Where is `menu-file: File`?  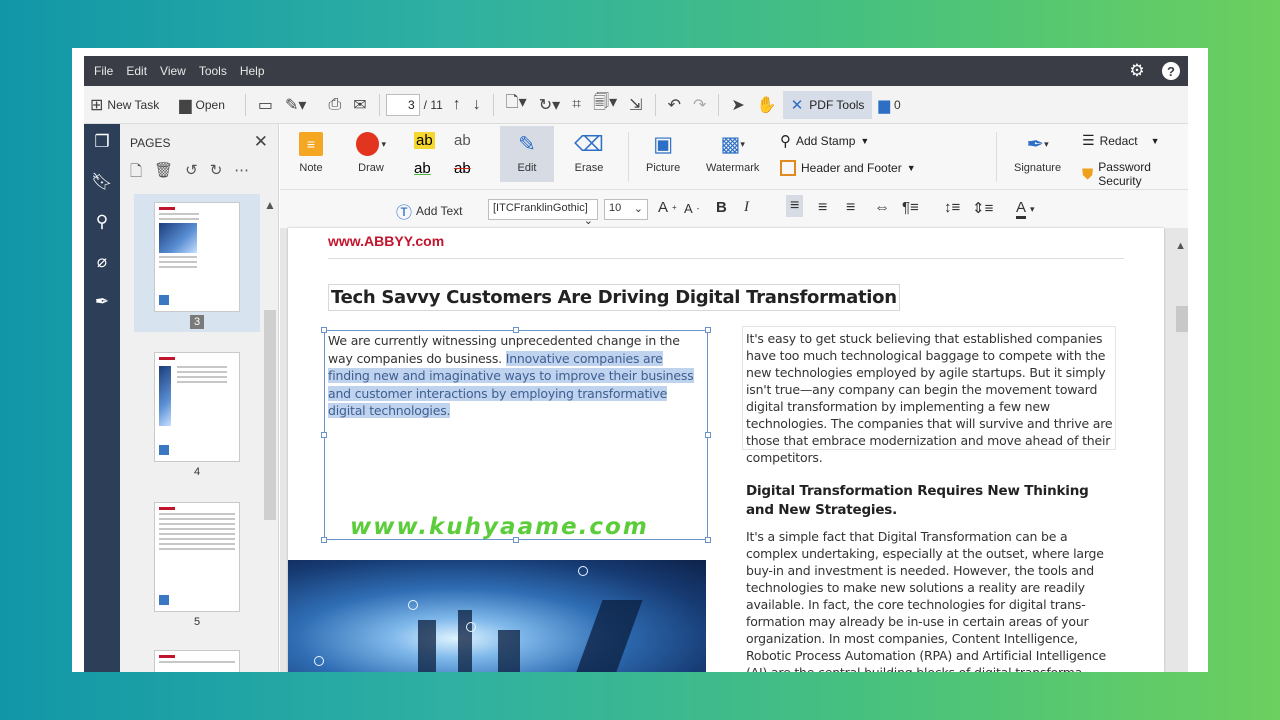
menu-file: File is located at coordinates (103, 71).